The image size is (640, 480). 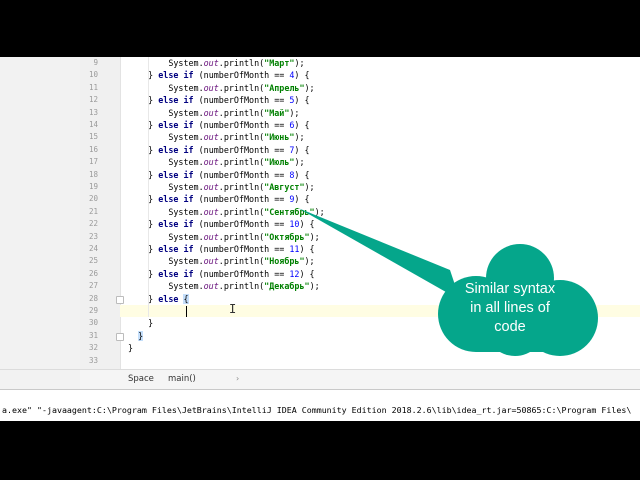 I want to click on callout-line-1: Similar syntax, so click(x=510, y=289).